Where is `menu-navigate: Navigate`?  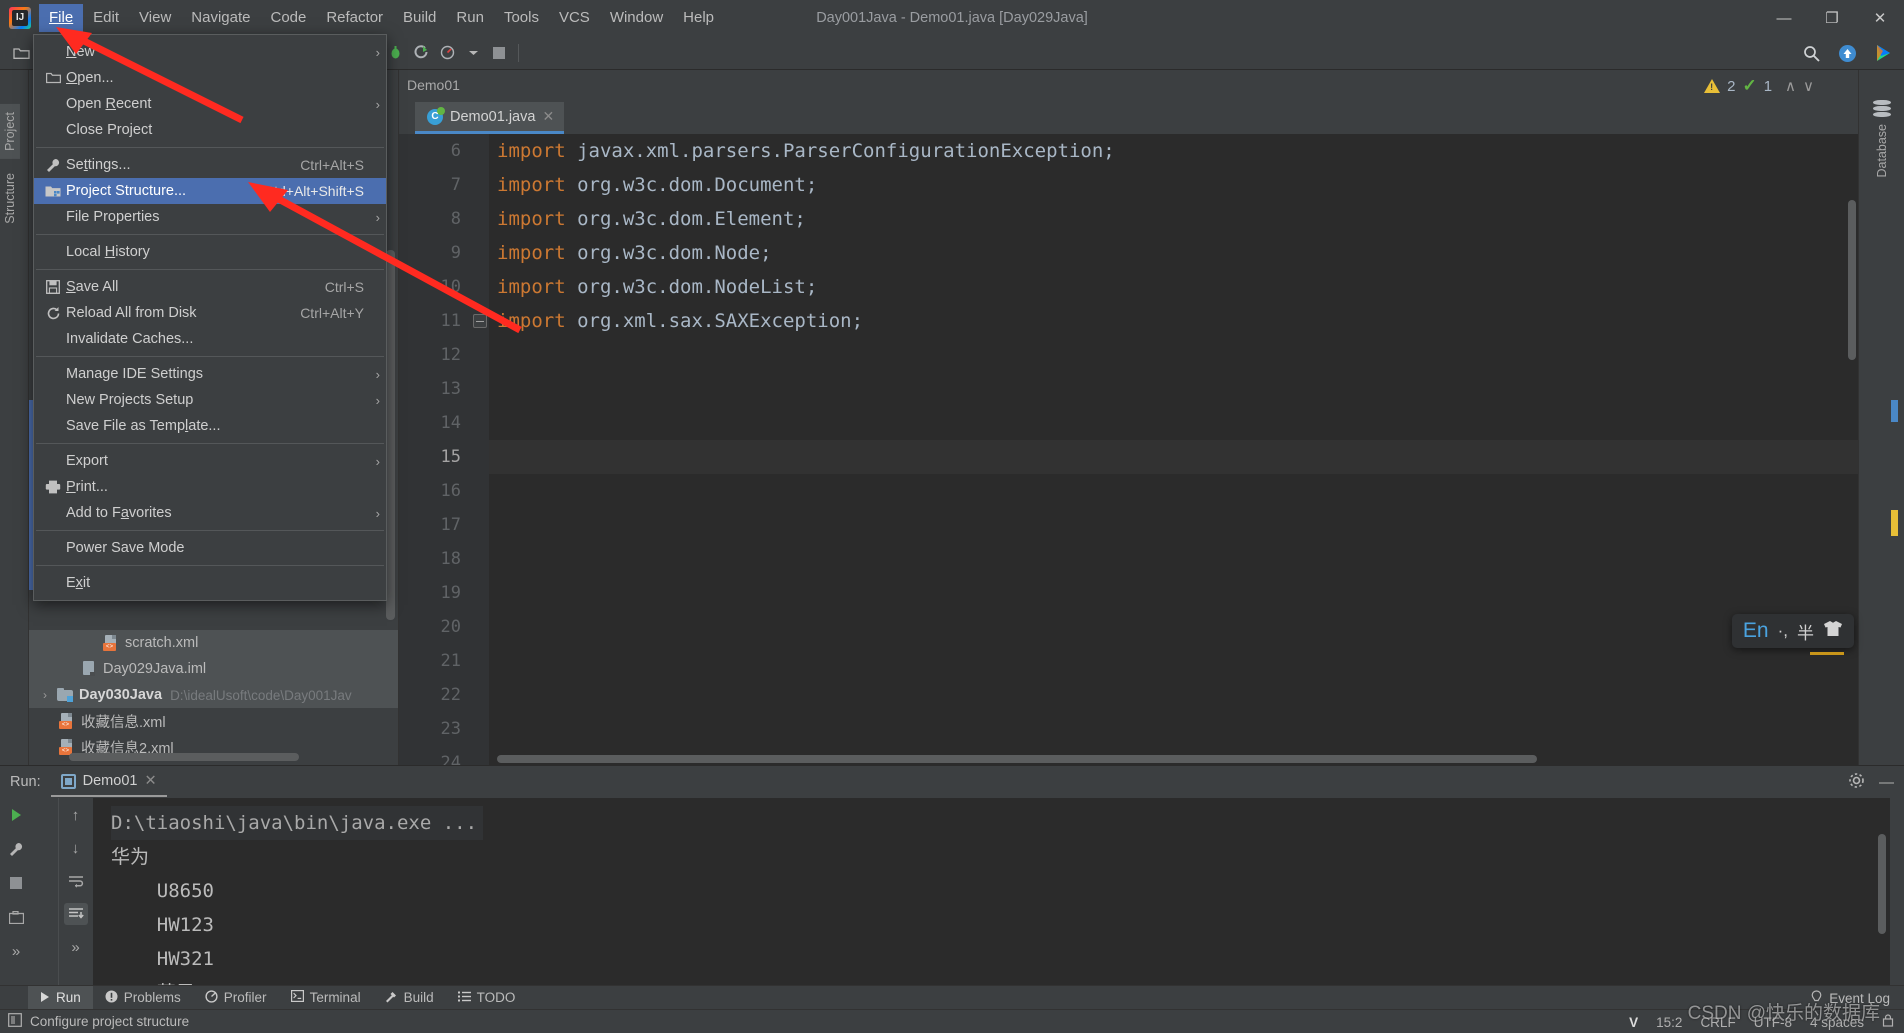
menu-navigate: Navigate is located at coordinates (220, 18).